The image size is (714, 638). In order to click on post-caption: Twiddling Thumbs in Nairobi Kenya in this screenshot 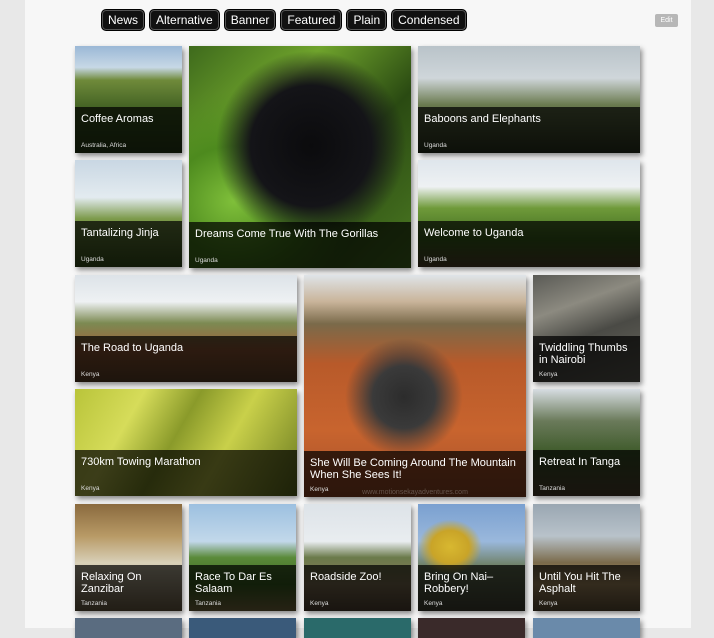, I will do `click(586, 359)`.